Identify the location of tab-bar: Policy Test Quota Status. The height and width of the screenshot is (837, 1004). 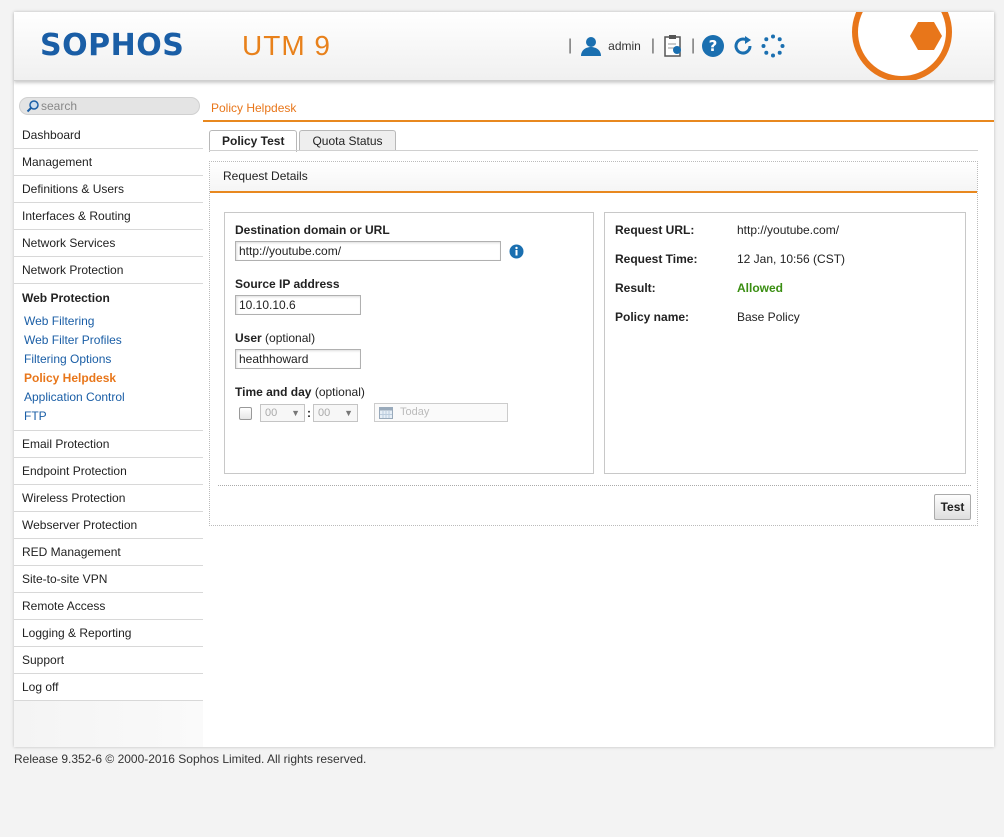
(302, 141).